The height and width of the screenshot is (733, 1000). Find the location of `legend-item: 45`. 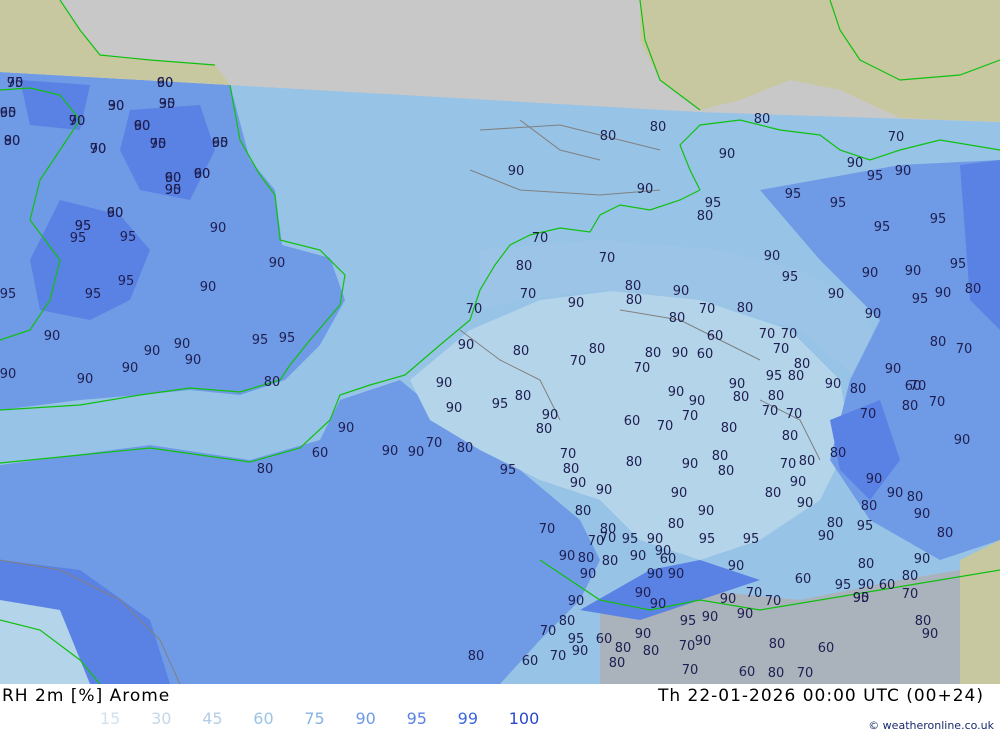

legend-item: 45 is located at coordinates (212, 718).